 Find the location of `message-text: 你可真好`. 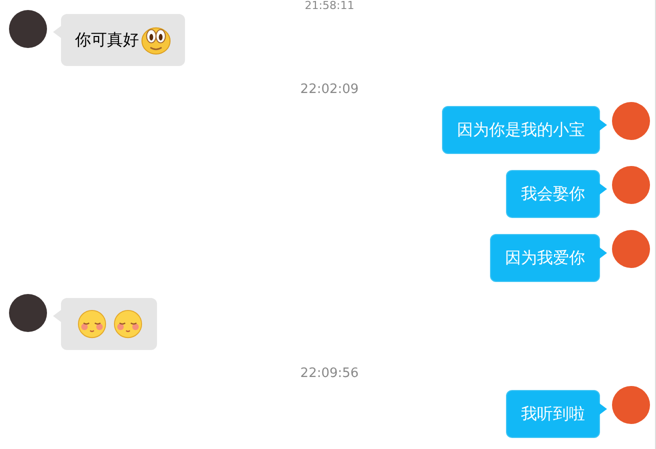

message-text: 你可真好 is located at coordinates (107, 40).